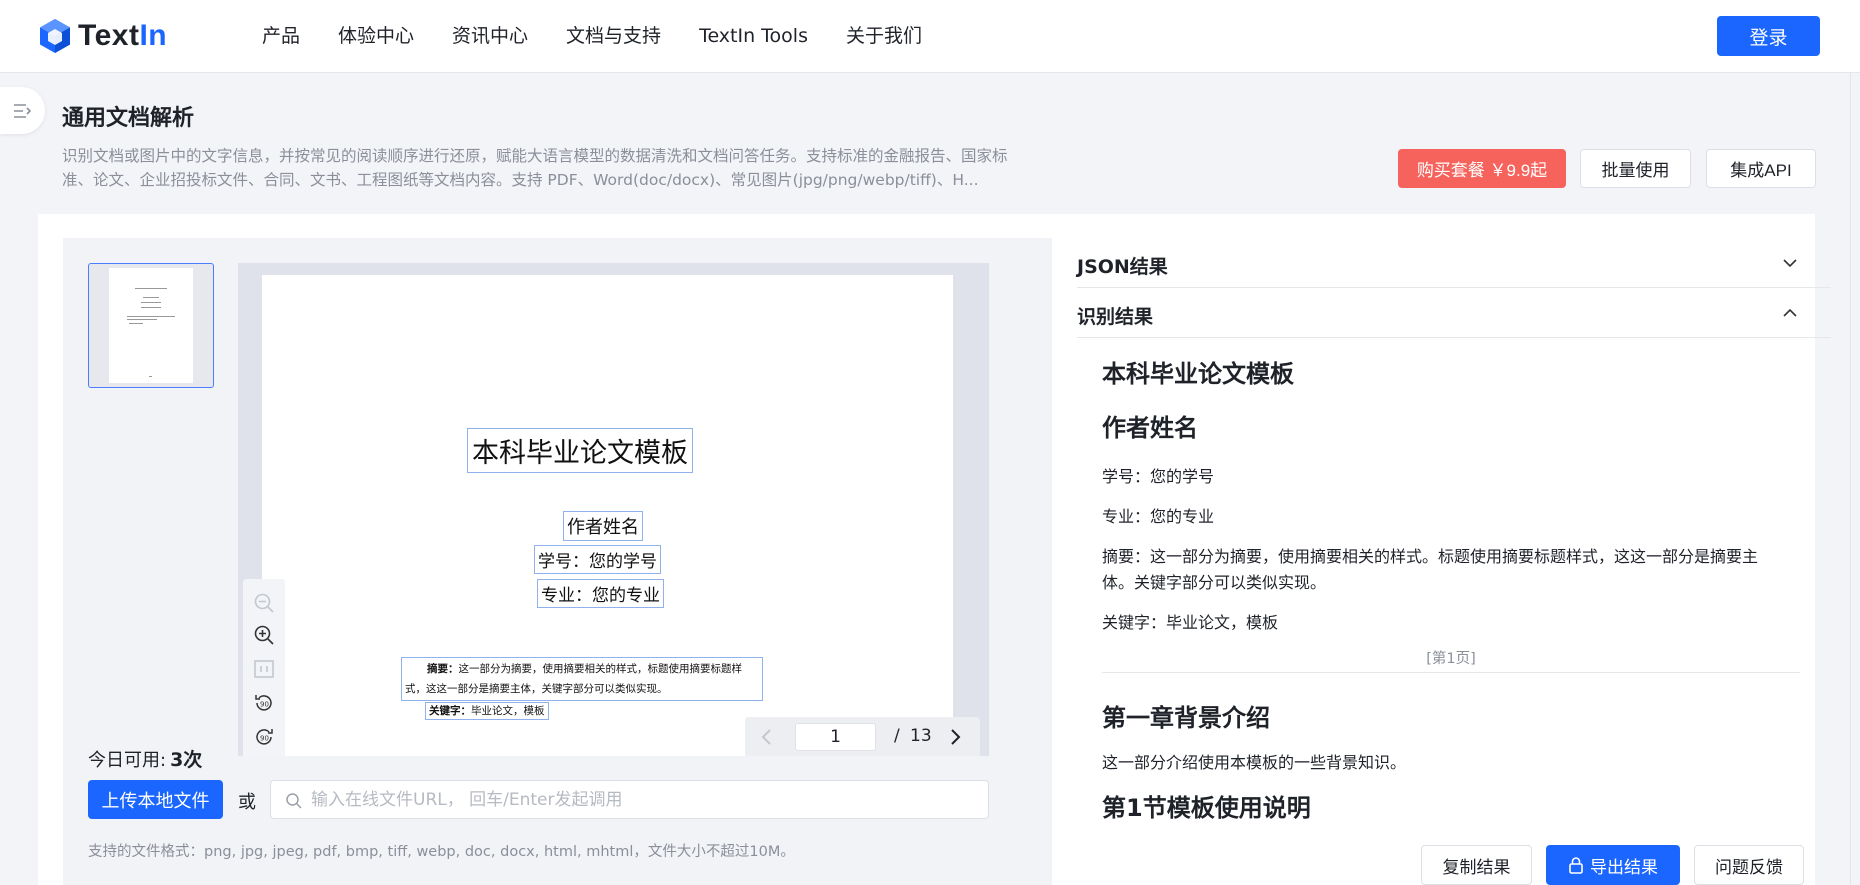  I want to click on daily-quota: 今日可用: 3次, so click(145, 760).